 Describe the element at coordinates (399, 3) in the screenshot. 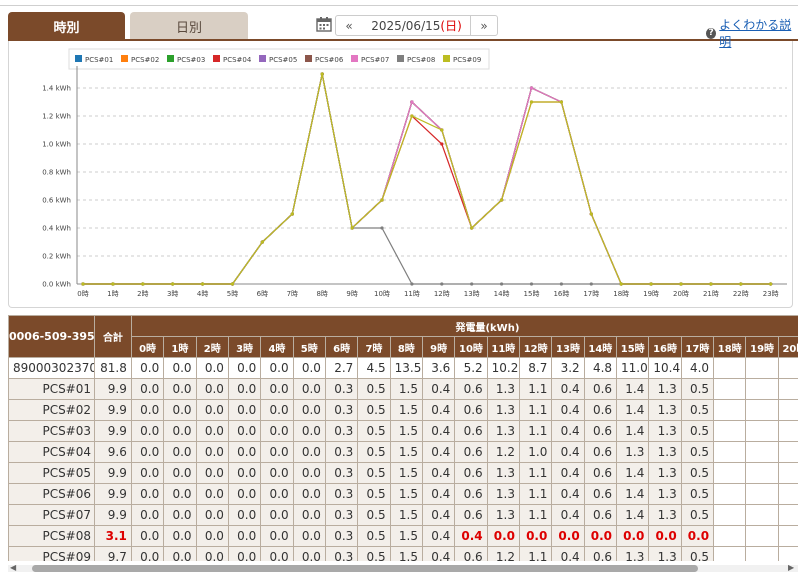

I see `top-divider` at that location.